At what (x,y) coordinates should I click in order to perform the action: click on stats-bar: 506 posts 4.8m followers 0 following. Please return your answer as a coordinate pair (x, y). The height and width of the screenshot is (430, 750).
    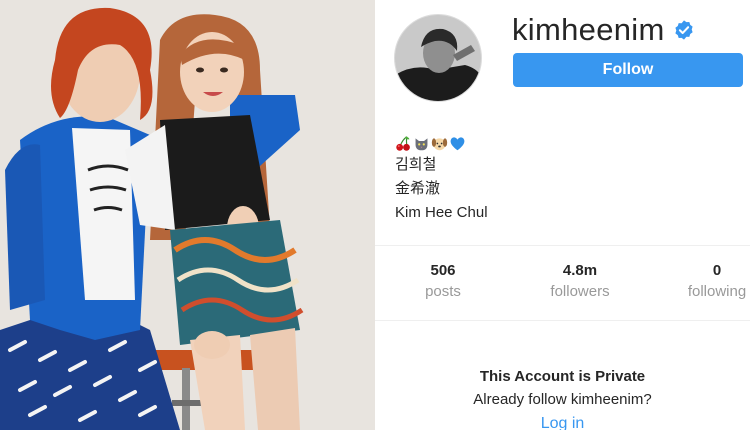
    Looking at the image, I should click on (562, 286).